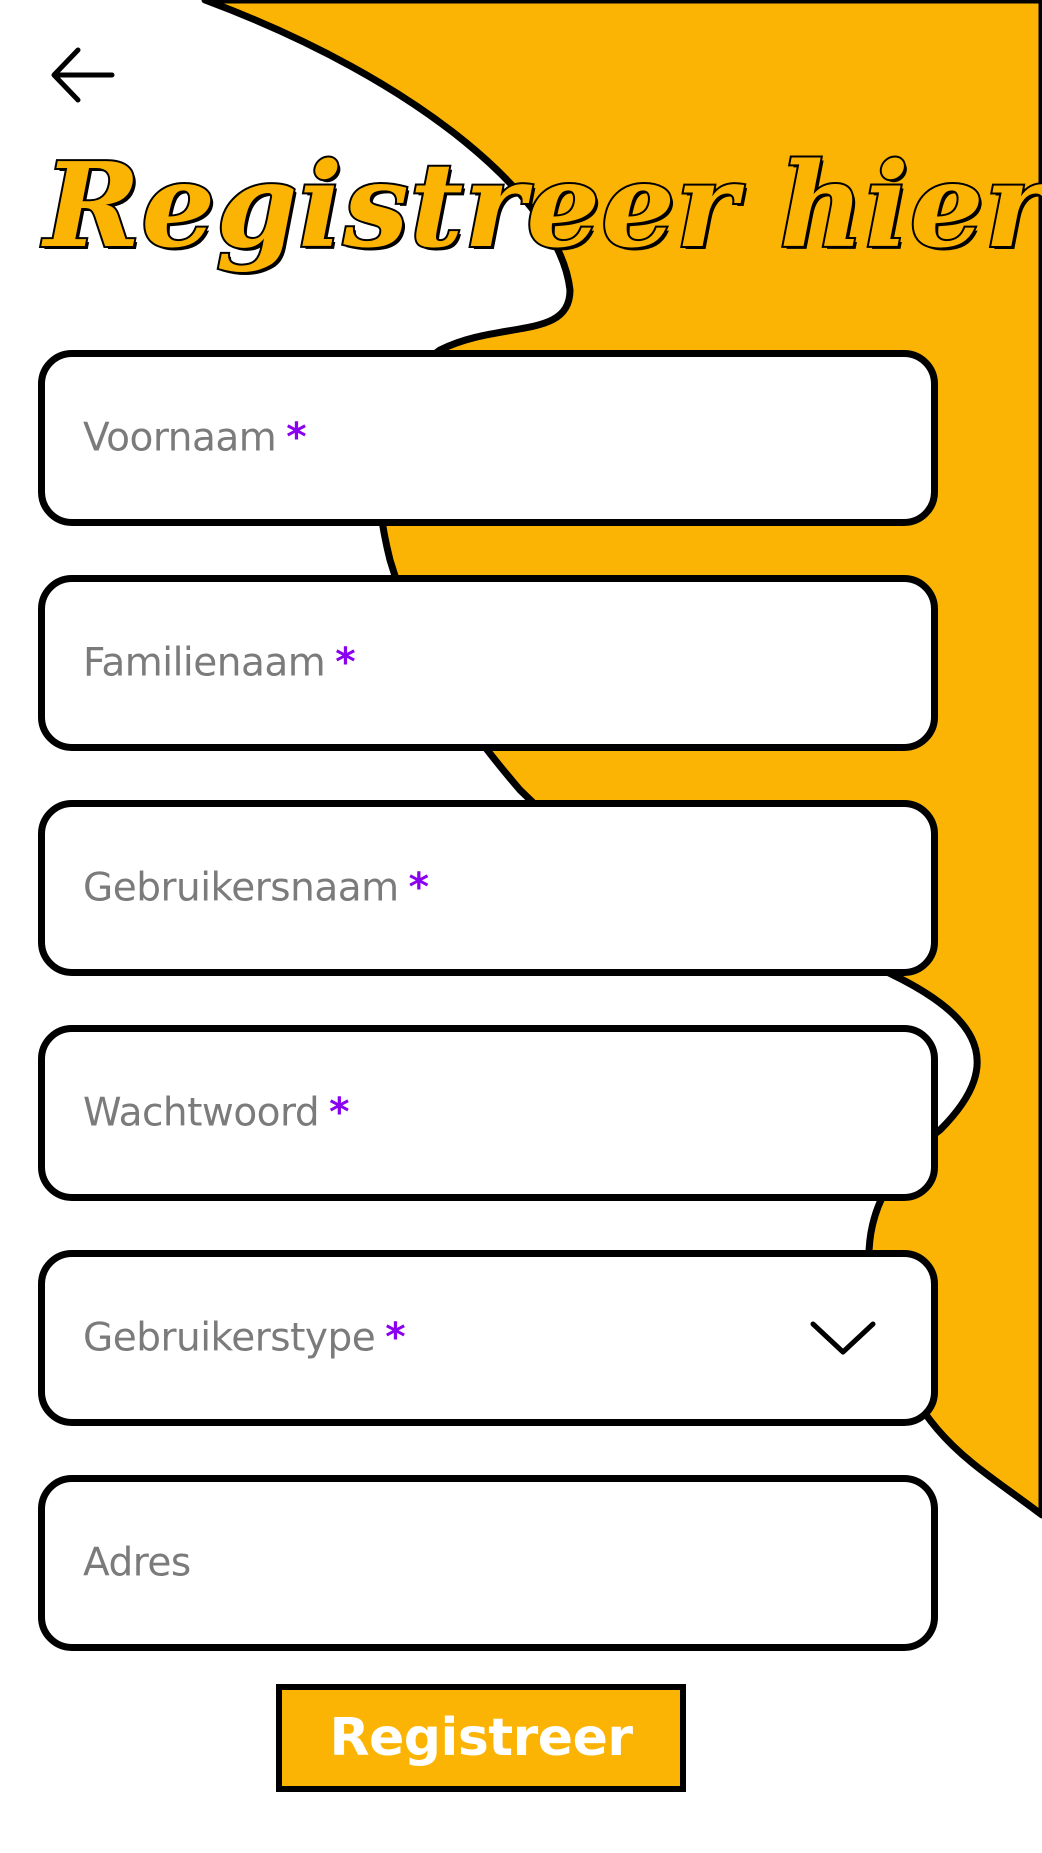 The image size is (1042, 1853). Describe the element at coordinates (843, 1338) in the screenshot. I see `chevron-down-icon` at that location.